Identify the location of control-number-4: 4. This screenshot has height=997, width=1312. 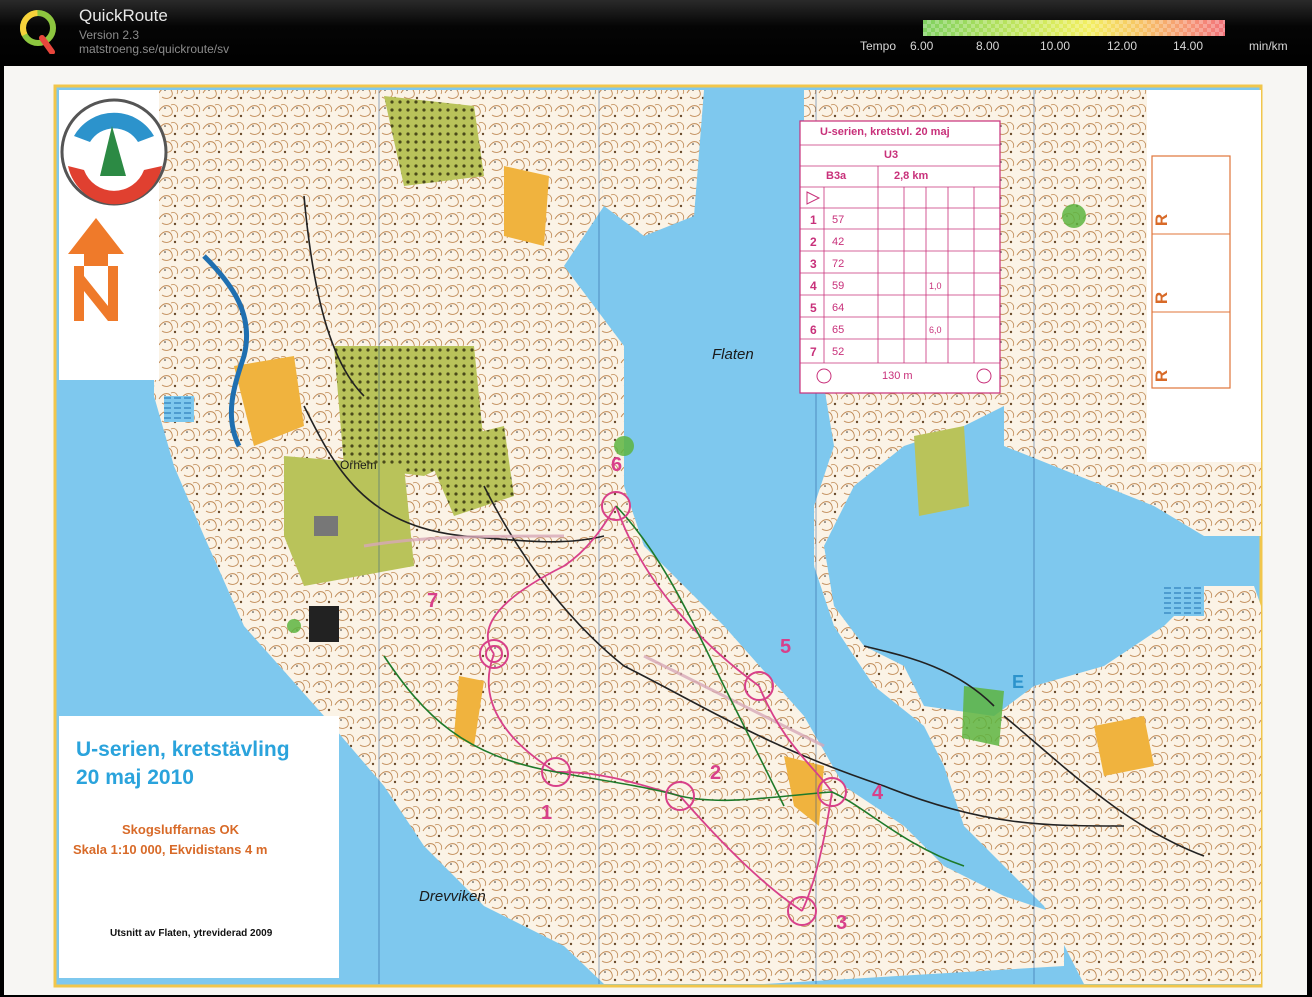
(878, 793).